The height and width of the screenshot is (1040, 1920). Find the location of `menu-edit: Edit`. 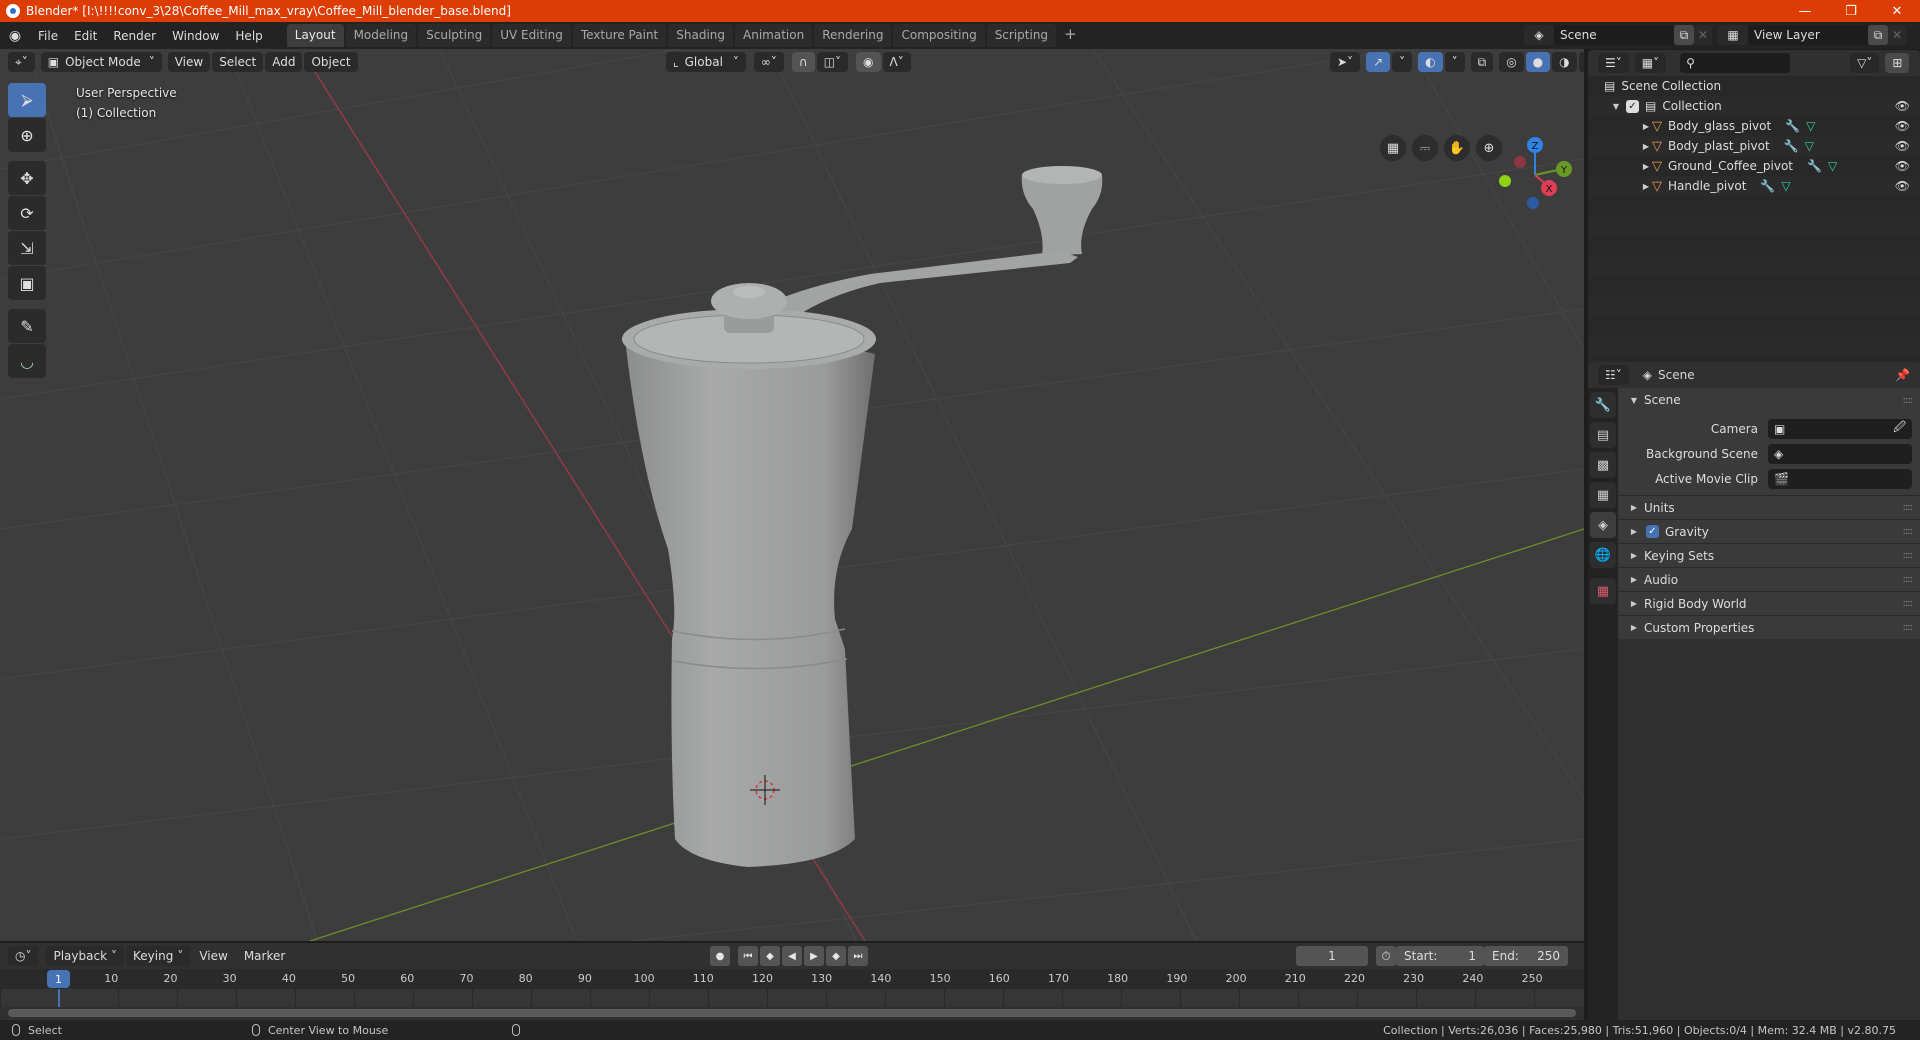

menu-edit: Edit is located at coordinates (85, 36).